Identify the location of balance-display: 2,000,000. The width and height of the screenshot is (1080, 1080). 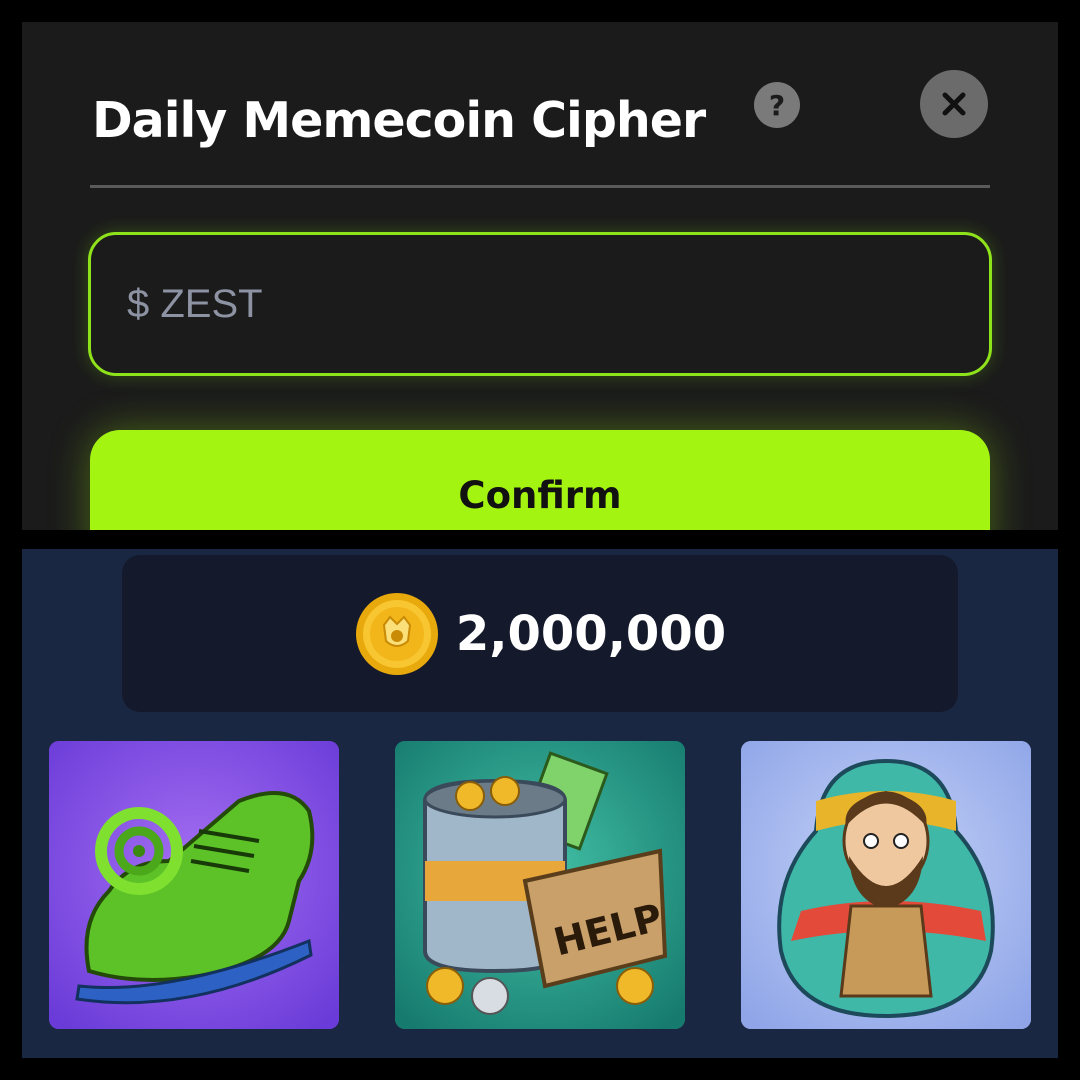
(540, 633).